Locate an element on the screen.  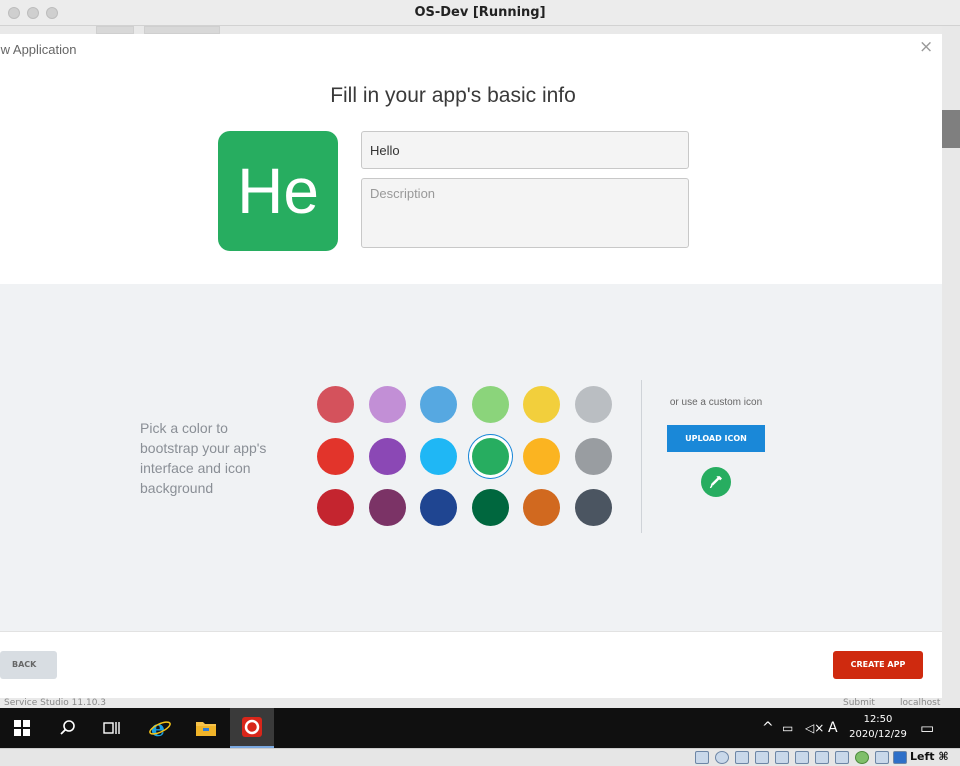
status-text: Service Studio 11.10.3 is located at coordinates (55, 703).